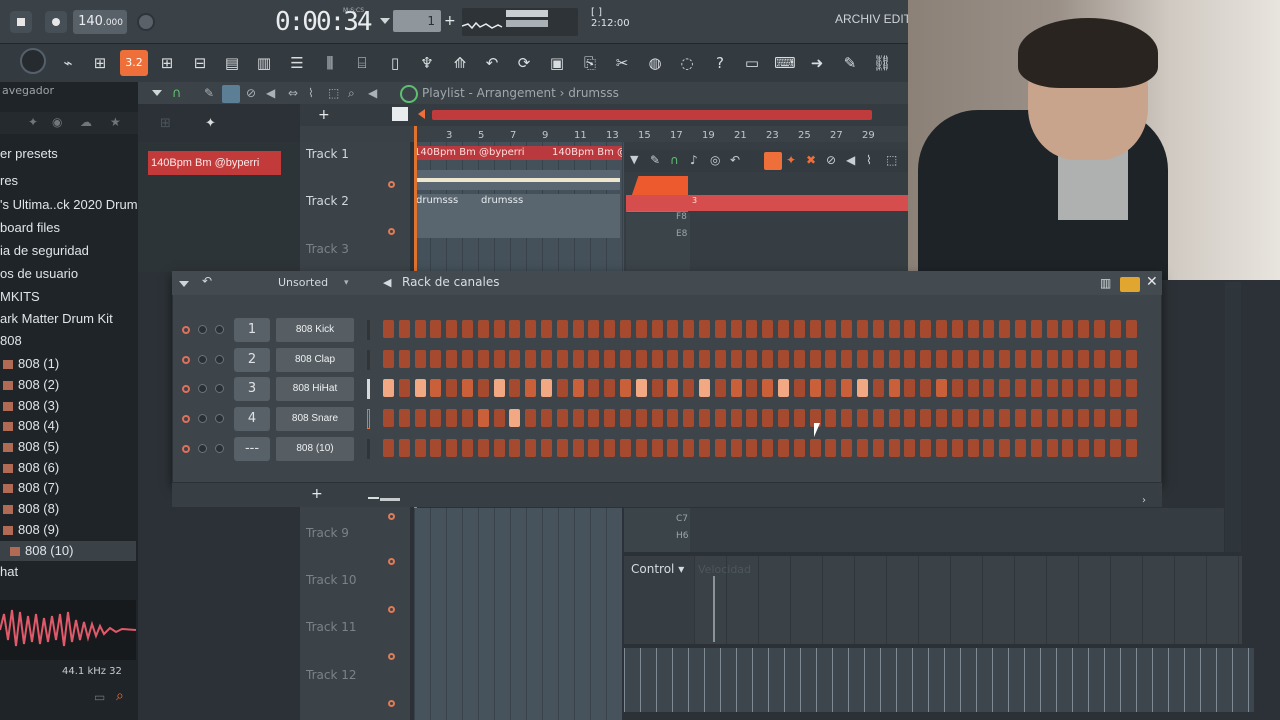 The image size is (1280, 720). Describe the element at coordinates (409, 94) in the screenshot. I see `pattern-pick-icon` at that location.